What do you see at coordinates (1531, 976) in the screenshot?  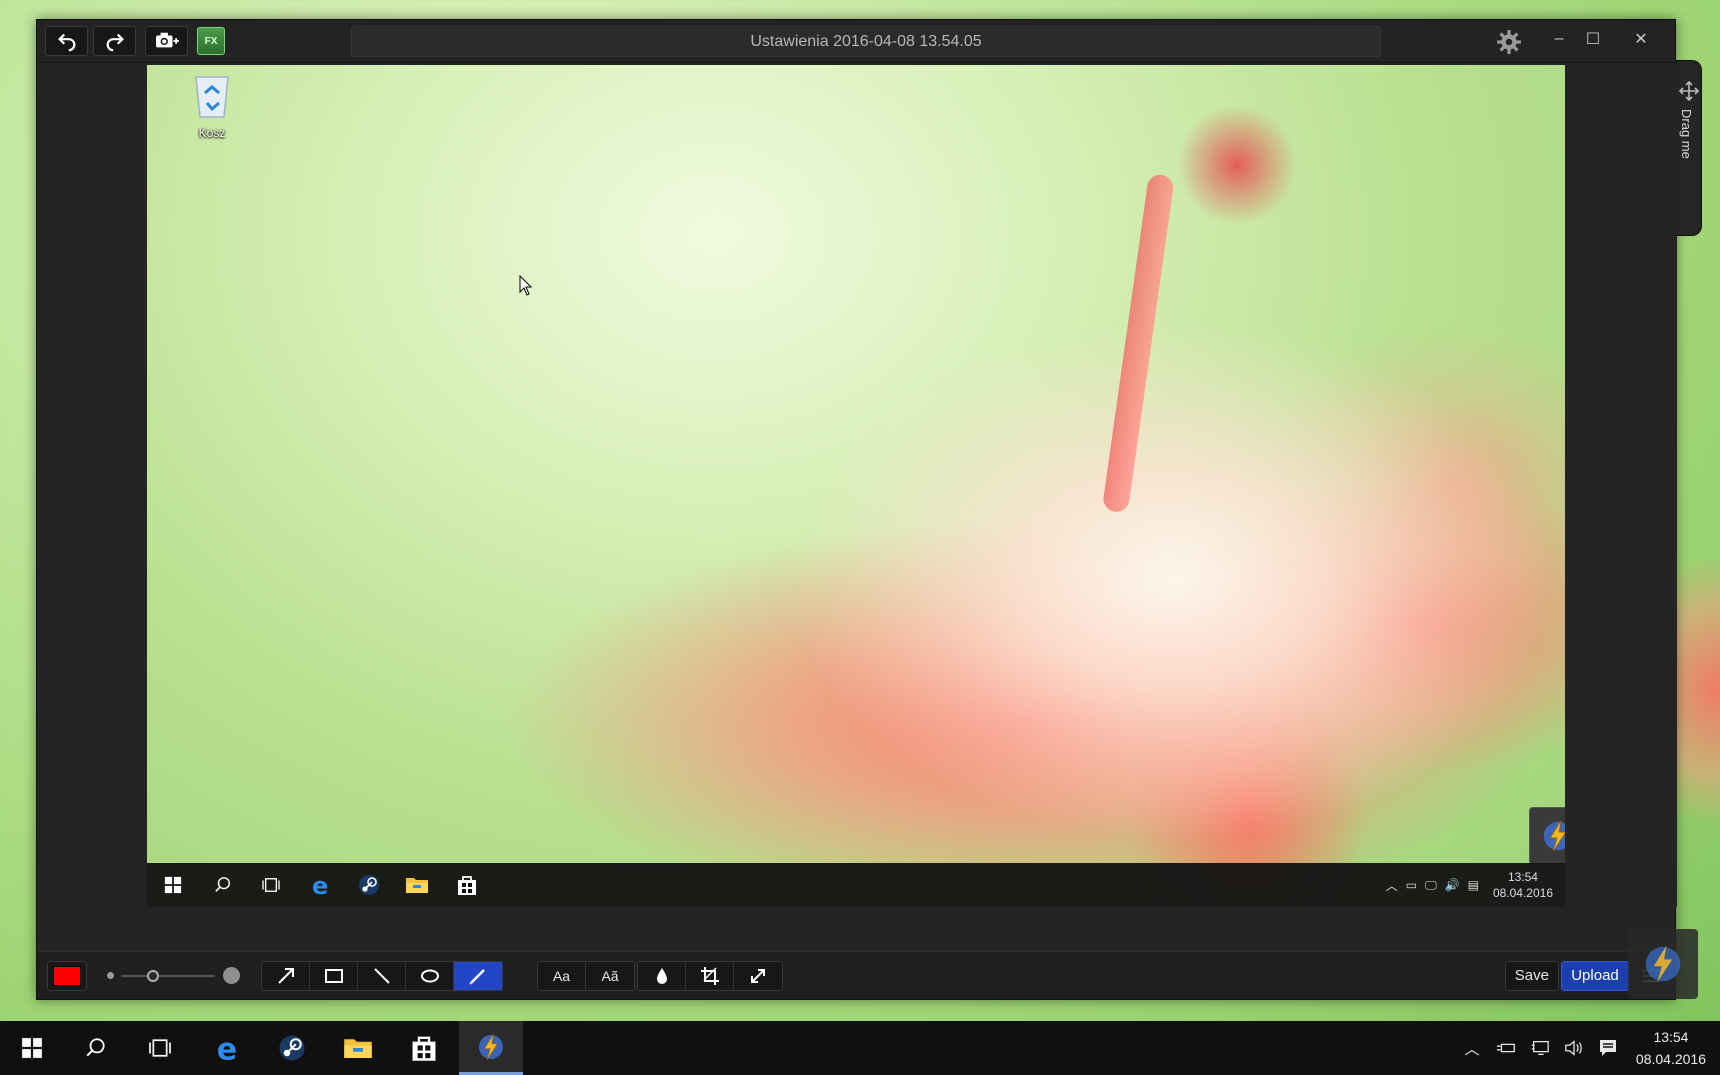 I see `save-button: Save` at bounding box center [1531, 976].